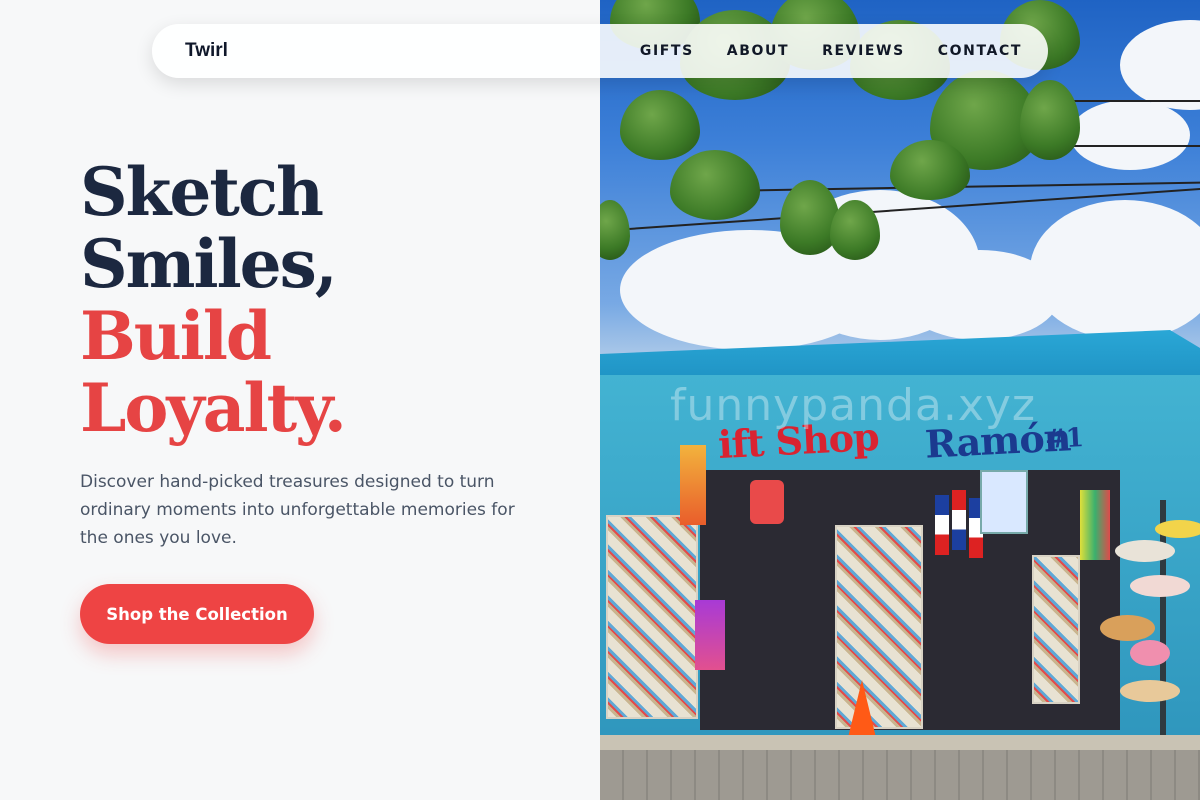 This screenshot has height=800, width=1200. What do you see at coordinates (980, 51) in the screenshot?
I see `nav-link-contact: CONTACT` at bounding box center [980, 51].